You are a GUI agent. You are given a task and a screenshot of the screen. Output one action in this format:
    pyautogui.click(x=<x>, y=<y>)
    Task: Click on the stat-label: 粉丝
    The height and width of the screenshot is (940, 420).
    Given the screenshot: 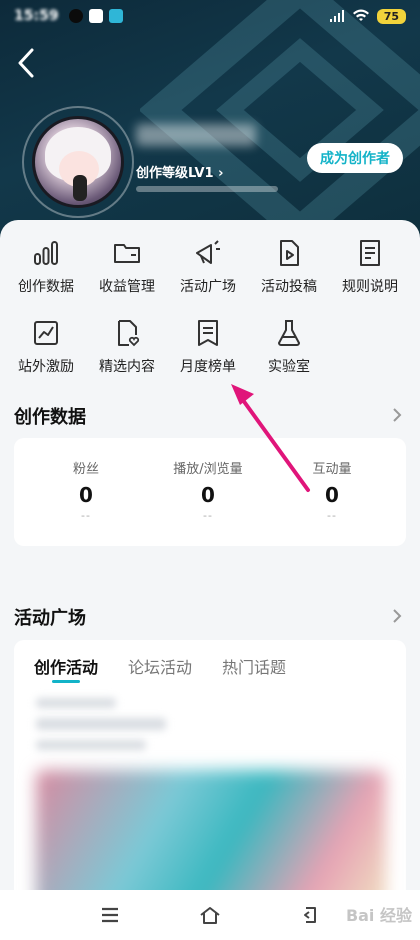 What is the action you would take?
    pyautogui.click(x=85, y=469)
    